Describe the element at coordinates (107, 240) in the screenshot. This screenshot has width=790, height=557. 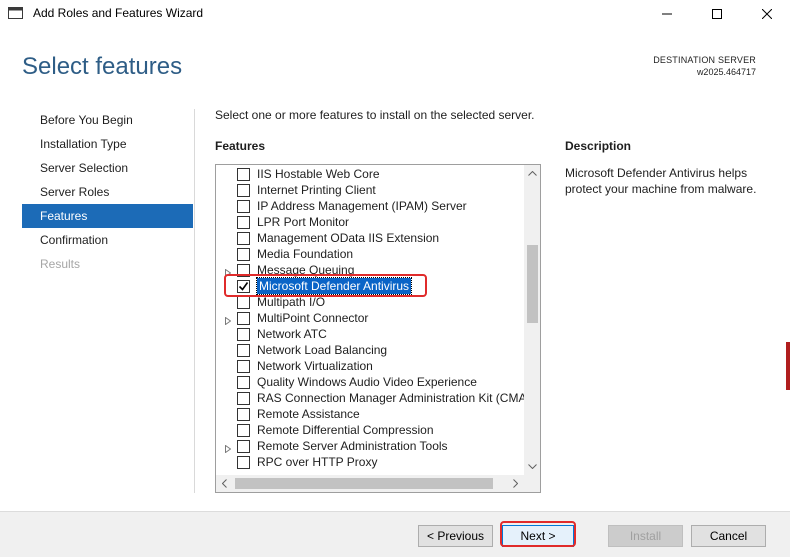
I see `nav-item-confirmation: Confirmation` at that location.